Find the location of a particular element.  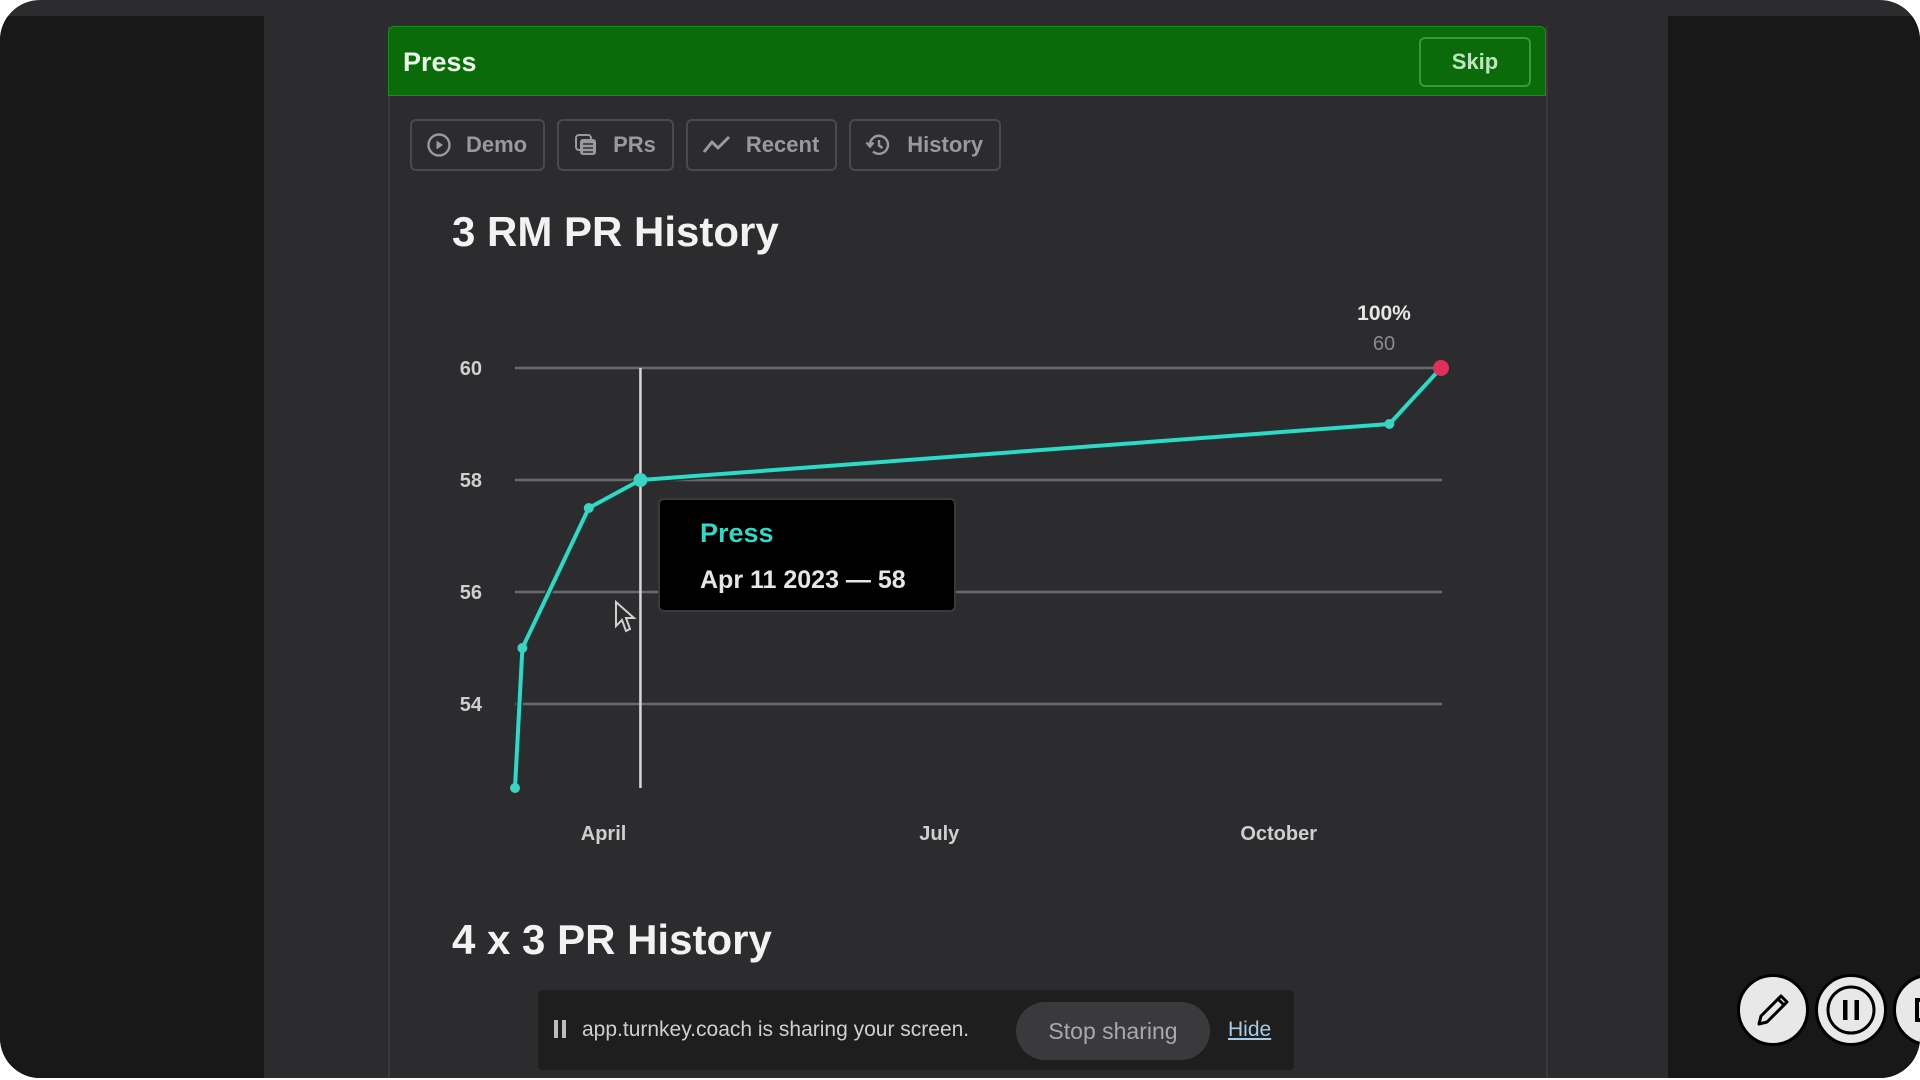

tooltip-value: Apr 11 2023 — 58 is located at coordinates (803, 580).